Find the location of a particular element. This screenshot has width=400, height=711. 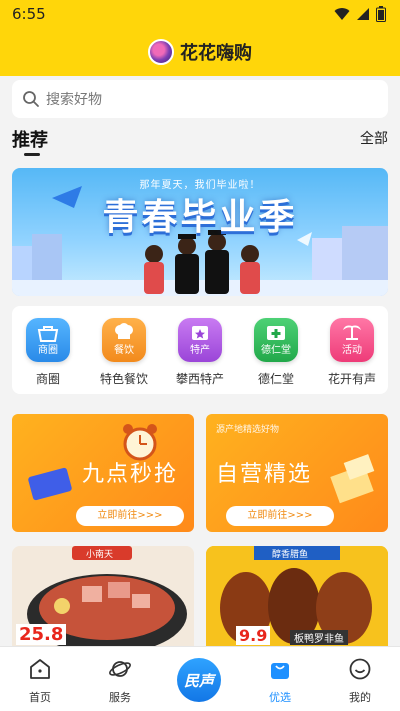

chef-hat-icon: 餐饮 is located at coordinates (124, 340).